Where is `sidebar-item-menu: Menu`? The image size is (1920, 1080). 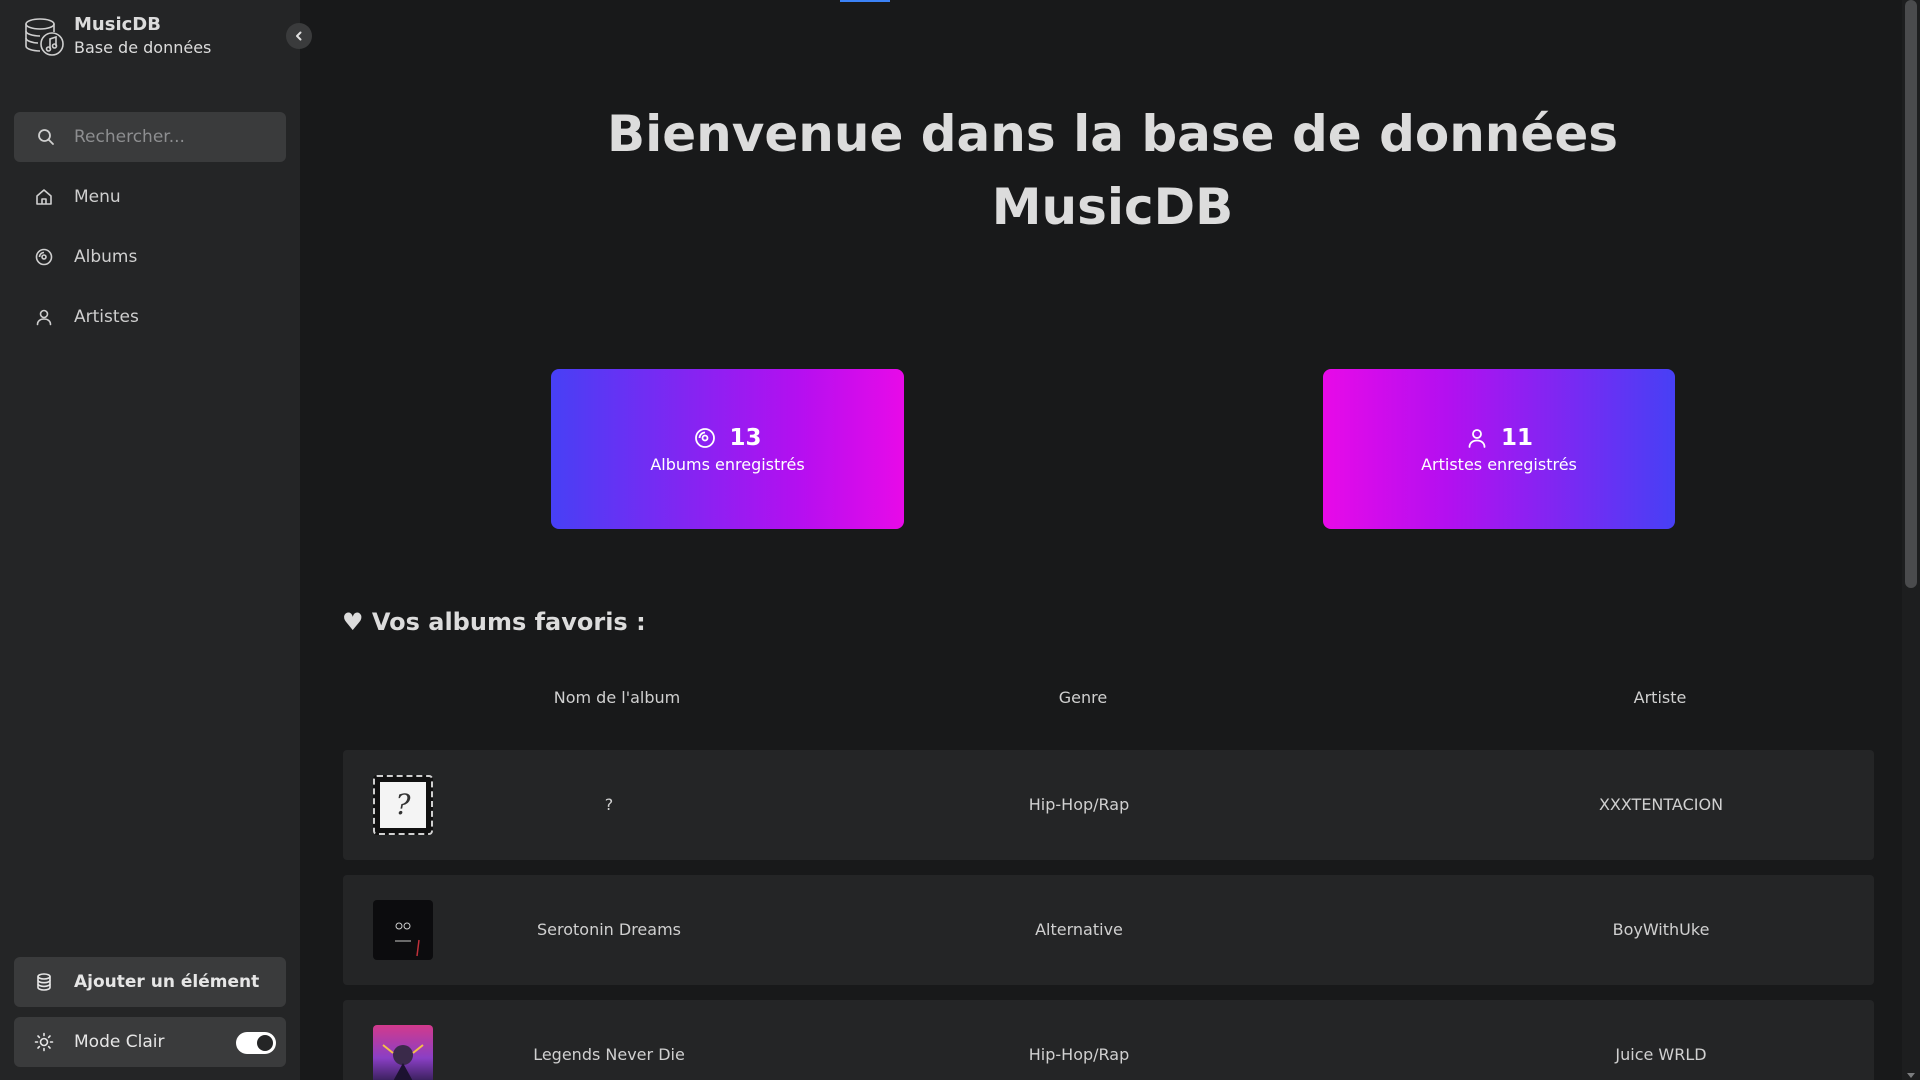
sidebar-item-menu: Menu is located at coordinates (150, 197).